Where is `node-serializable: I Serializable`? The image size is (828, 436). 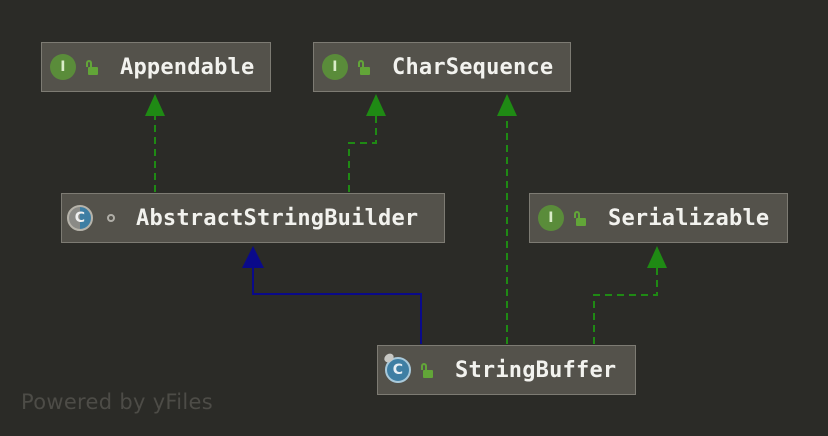
node-serializable: I Serializable is located at coordinates (658, 218).